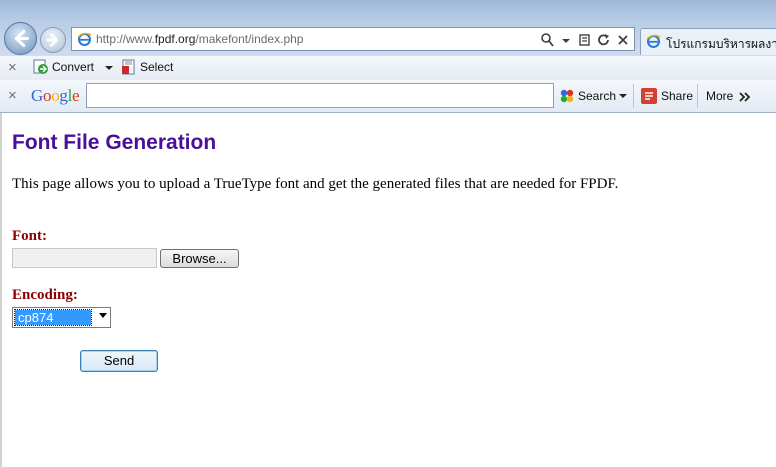 This screenshot has height=467, width=776. I want to click on share-icon, so click(649, 96).